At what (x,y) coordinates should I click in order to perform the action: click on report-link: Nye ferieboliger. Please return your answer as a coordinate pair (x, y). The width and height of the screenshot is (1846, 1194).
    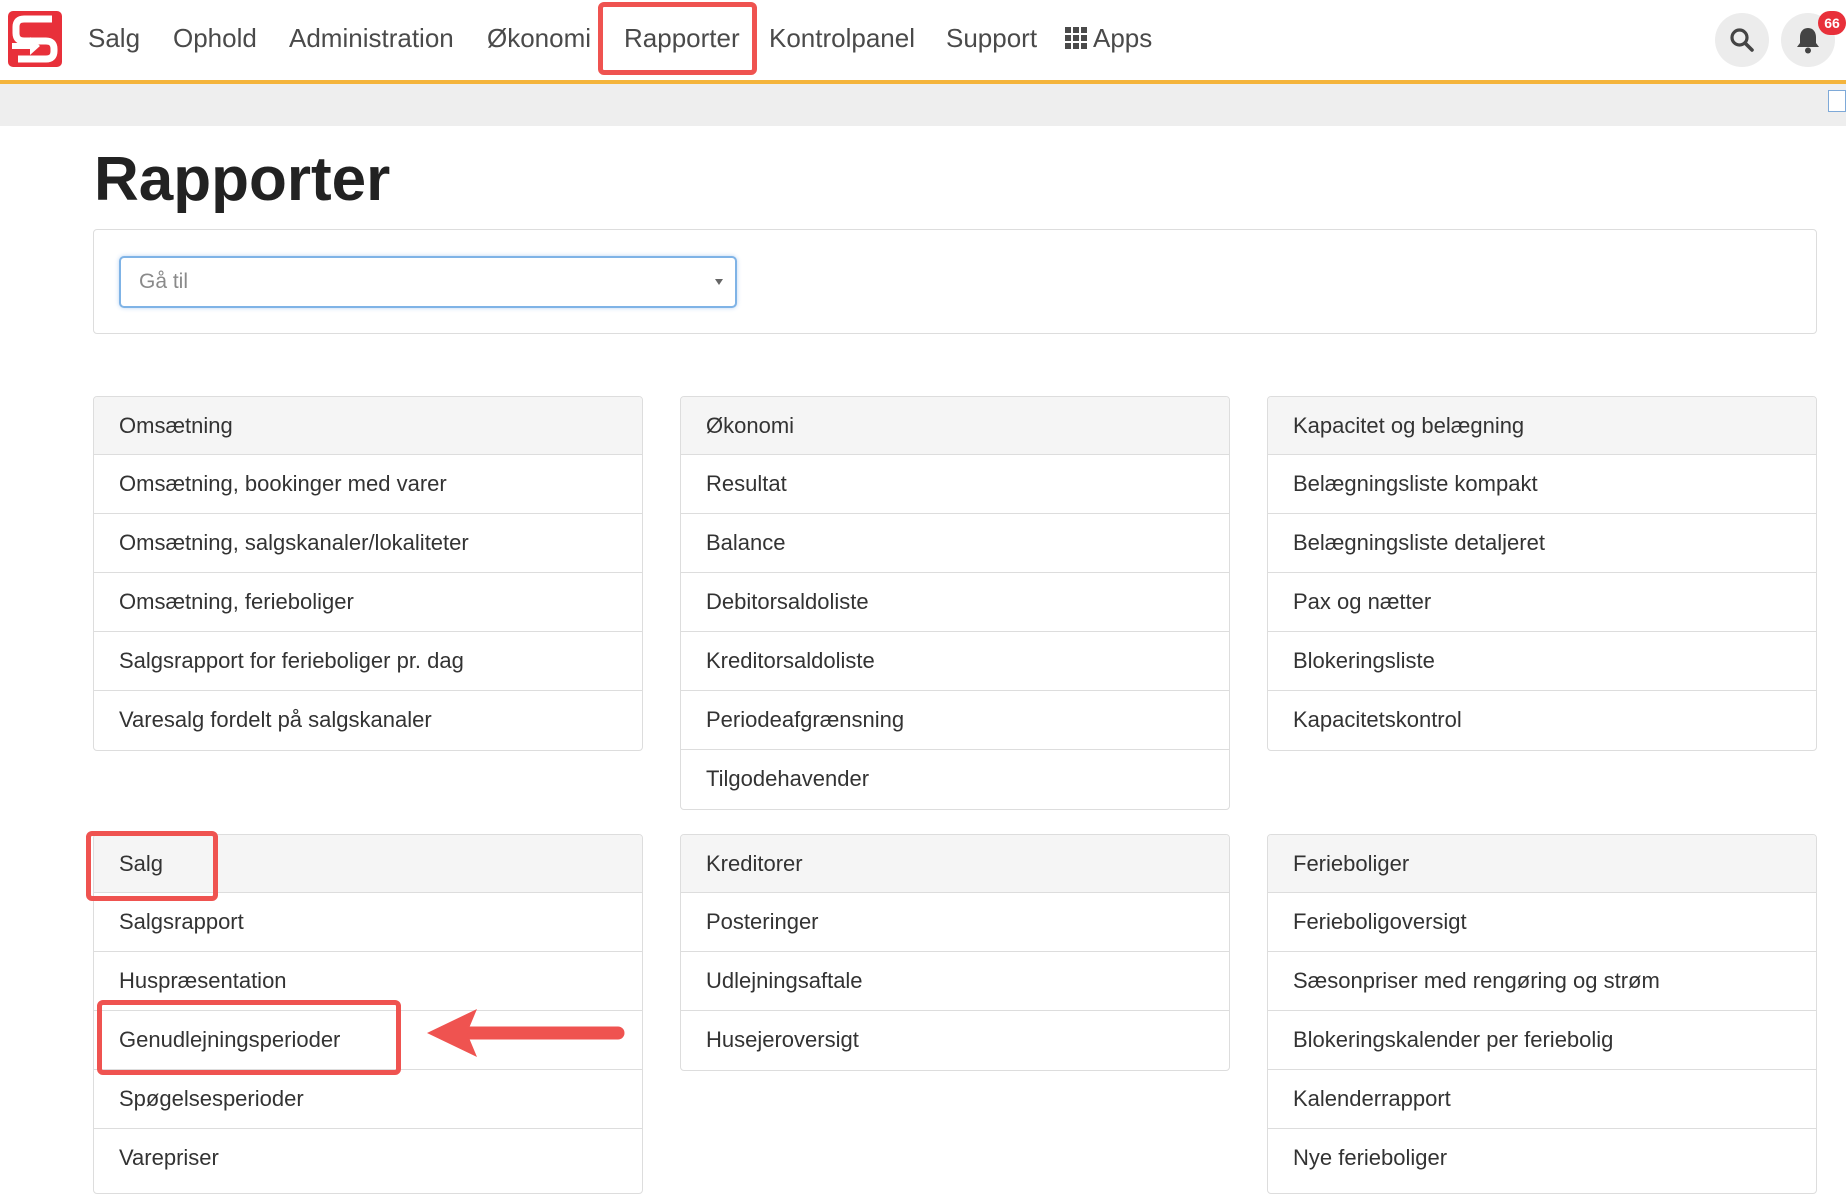
    Looking at the image, I should click on (1542, 1158).